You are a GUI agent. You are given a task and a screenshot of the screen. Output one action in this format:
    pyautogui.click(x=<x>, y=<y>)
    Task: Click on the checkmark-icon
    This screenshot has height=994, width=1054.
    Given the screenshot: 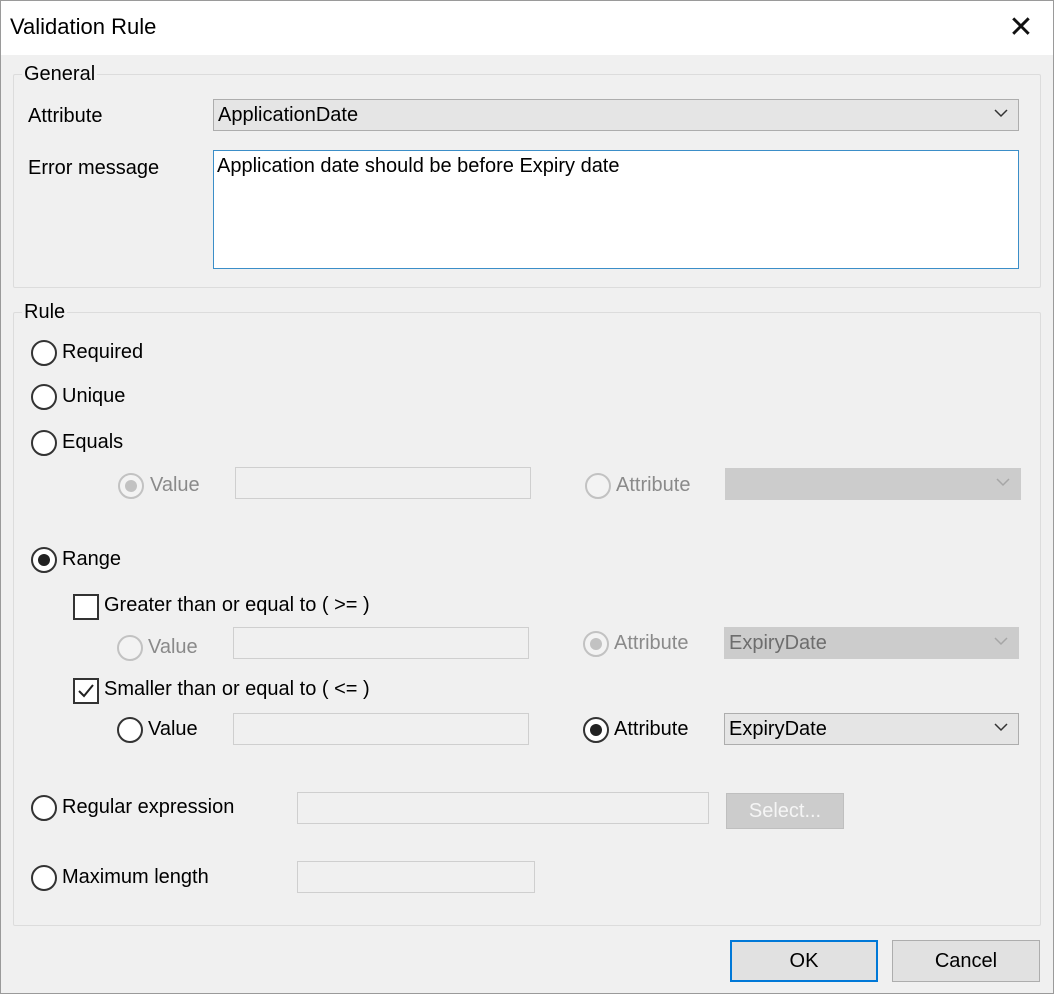 What is the action you would take?
    pyautogui.click(x=86, y=691)
    